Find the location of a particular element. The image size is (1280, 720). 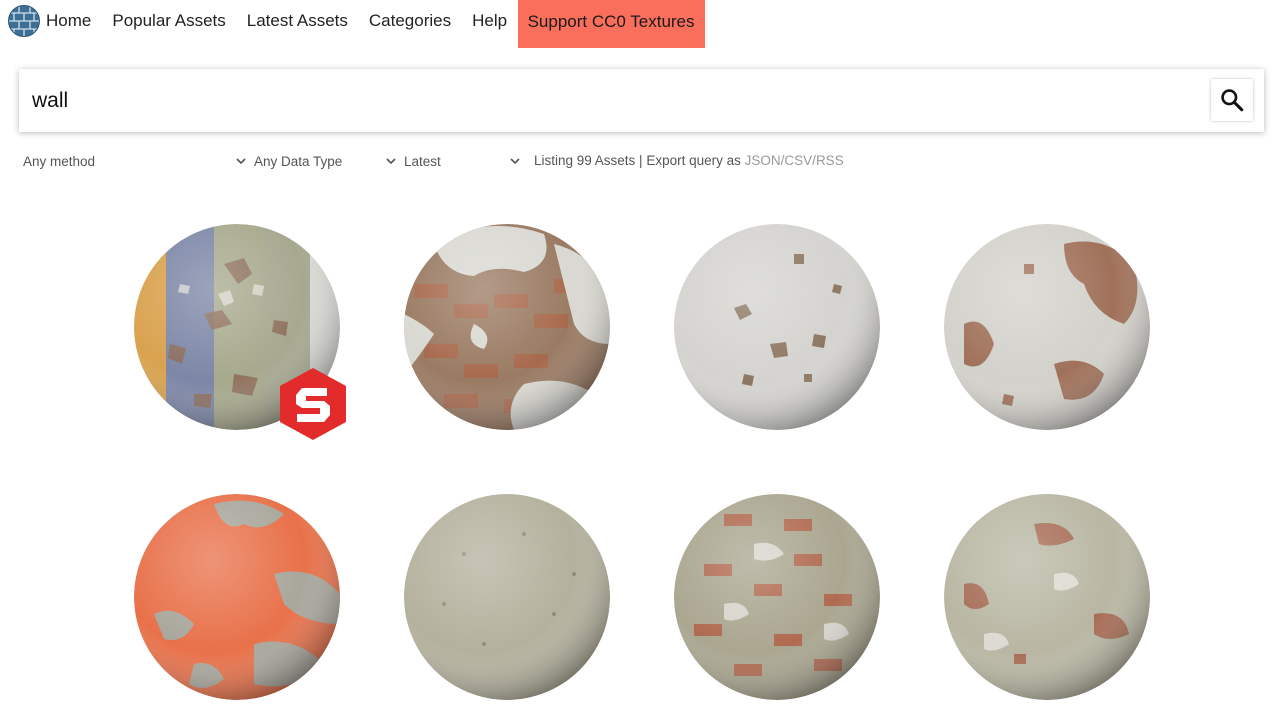

data-type-select: Any Data Type is located at coordinates (298, 161).